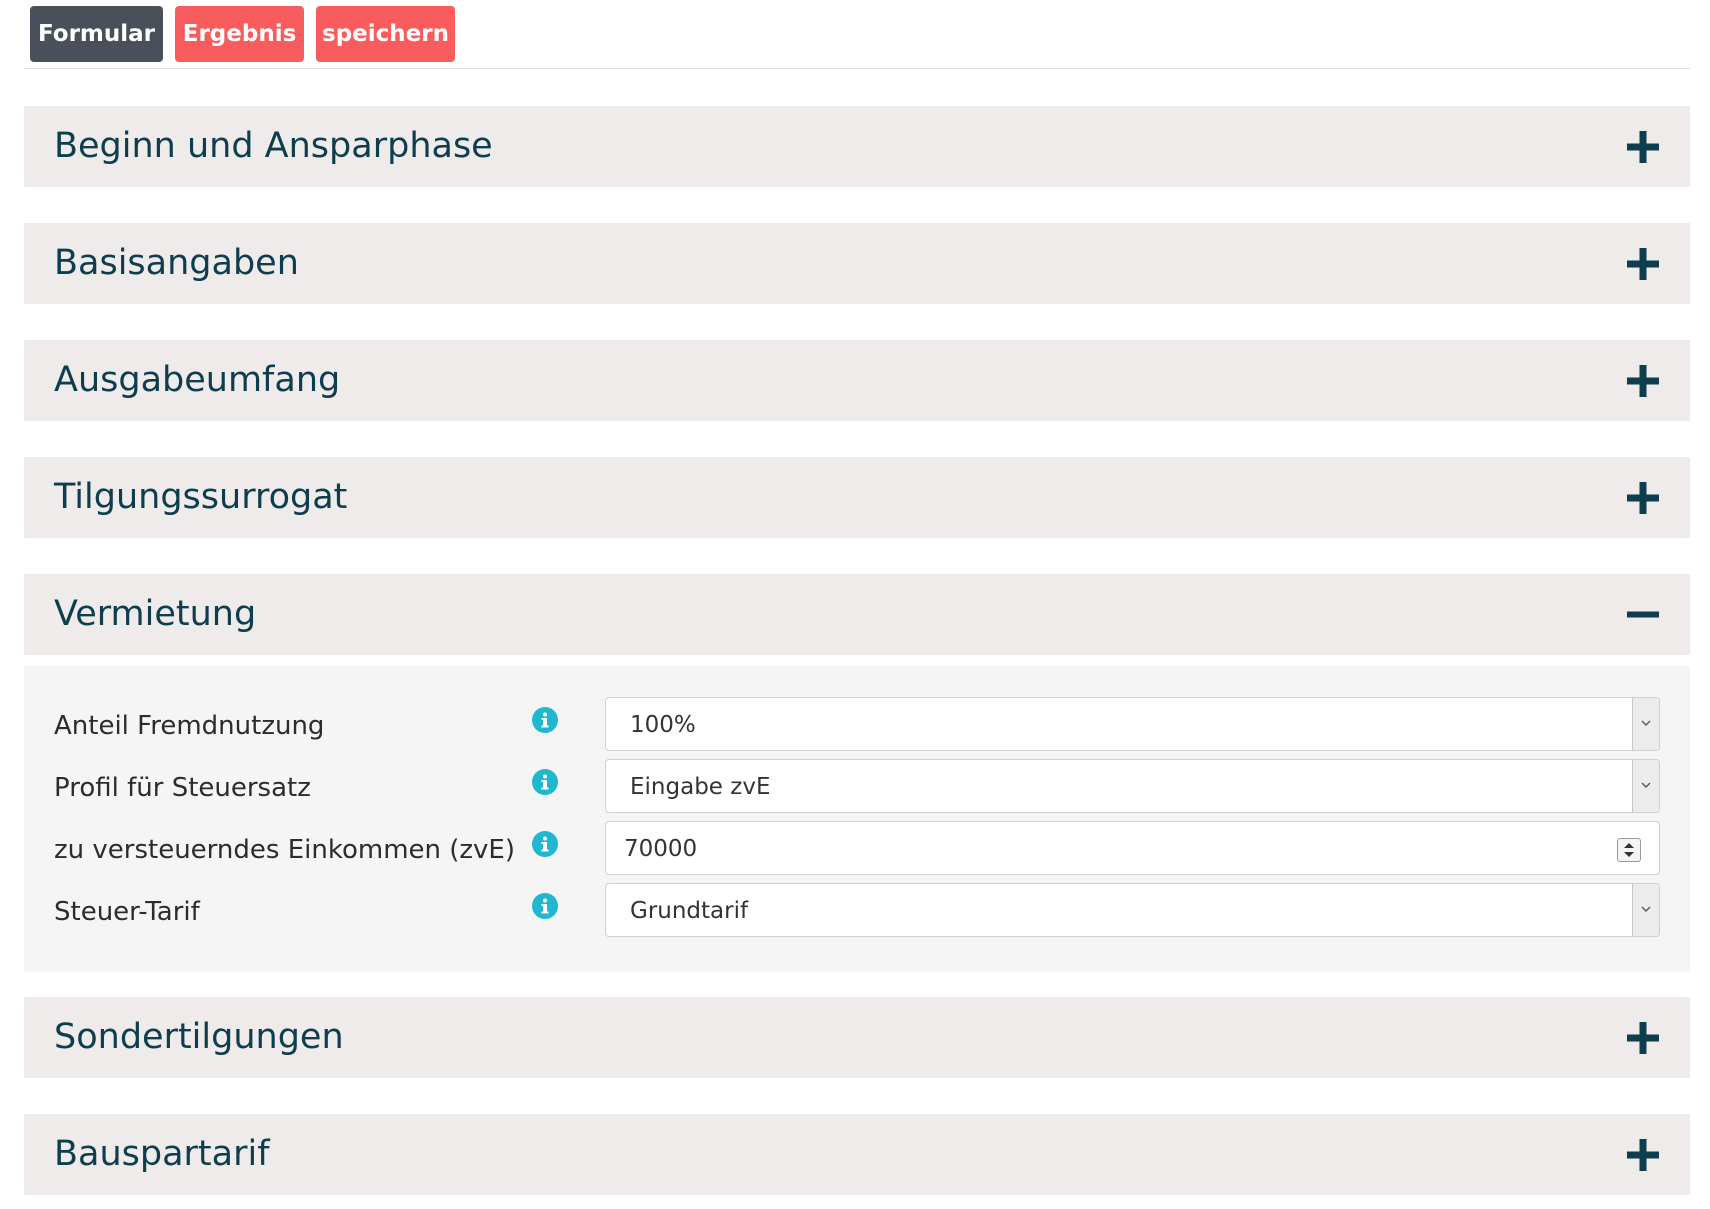  I want to click on select-value: Grundtarif, so click(689, 911).